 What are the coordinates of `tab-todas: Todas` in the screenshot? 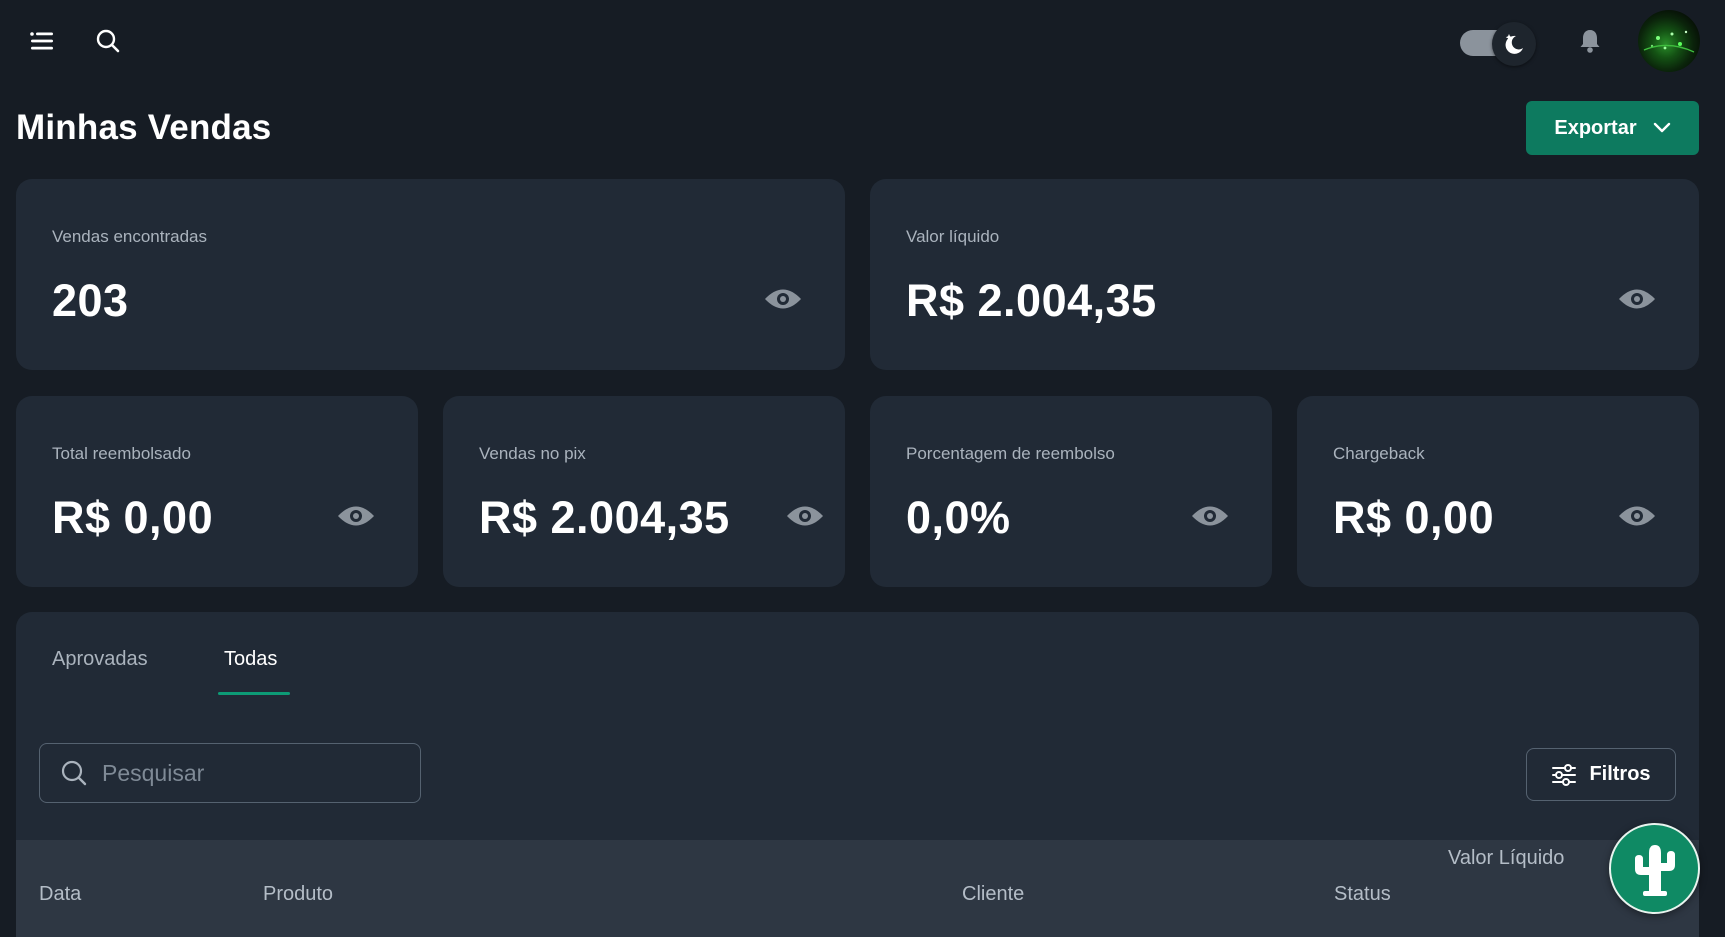 It's located at (250, 659).